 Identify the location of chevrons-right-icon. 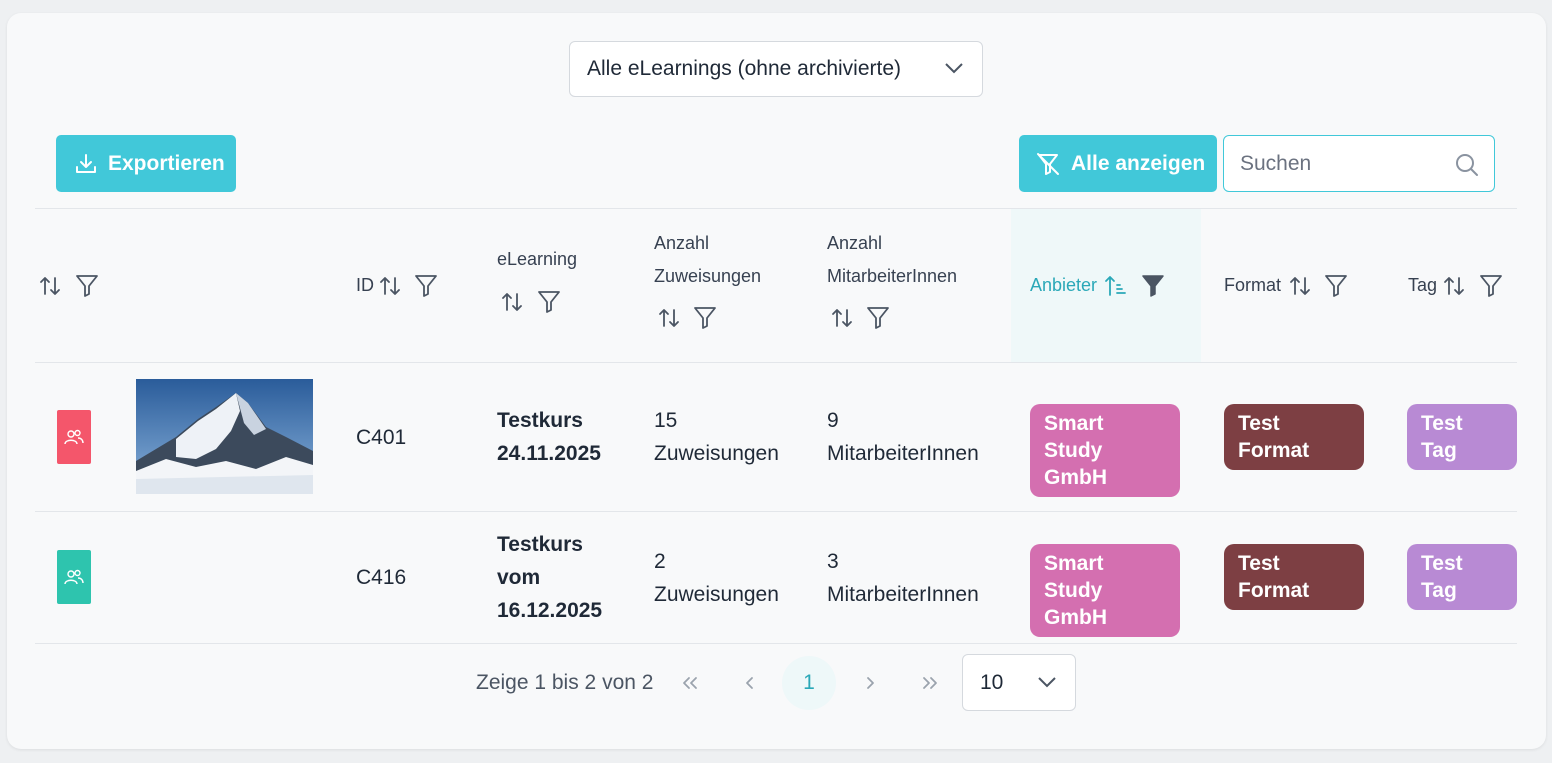
(930, 683).